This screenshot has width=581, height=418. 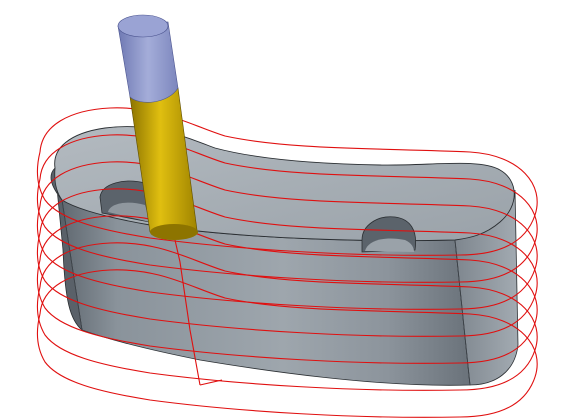 What do you see at coordinates (174, 232) in the screenshot?
I see `tool-flute-tip` at bounding box center [174, 232].